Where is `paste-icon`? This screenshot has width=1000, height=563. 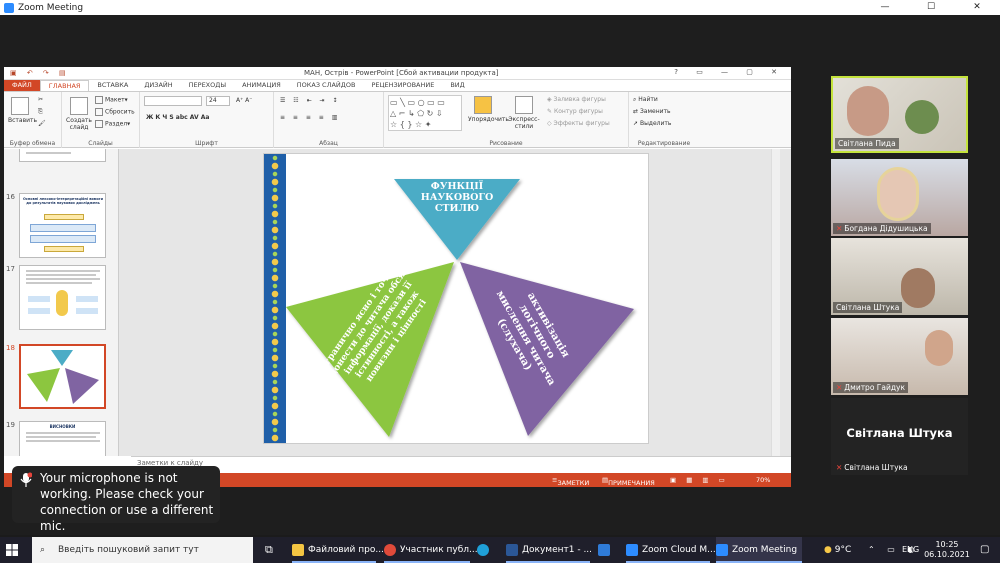 paste-icon is located at coordinates (20, 106).